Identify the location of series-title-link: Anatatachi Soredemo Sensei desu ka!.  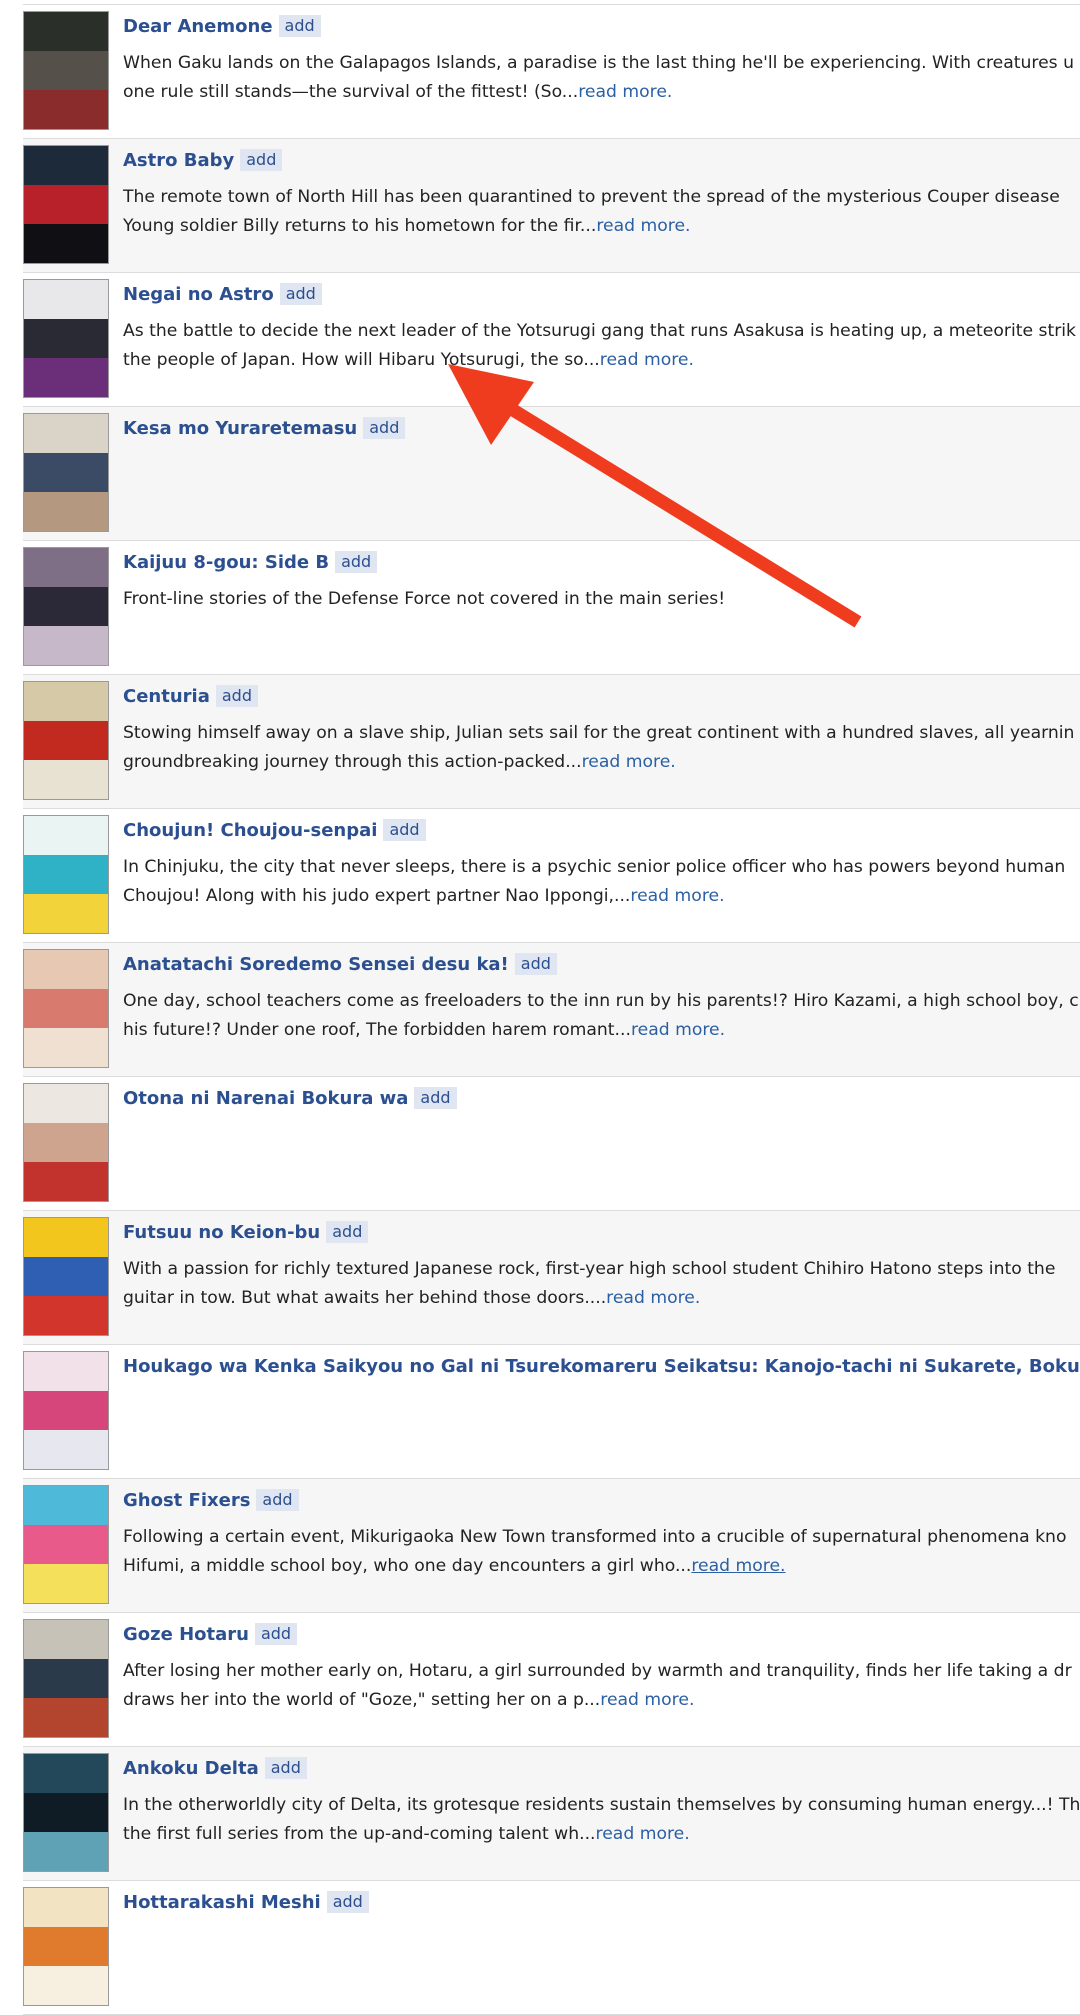
(316, 964).